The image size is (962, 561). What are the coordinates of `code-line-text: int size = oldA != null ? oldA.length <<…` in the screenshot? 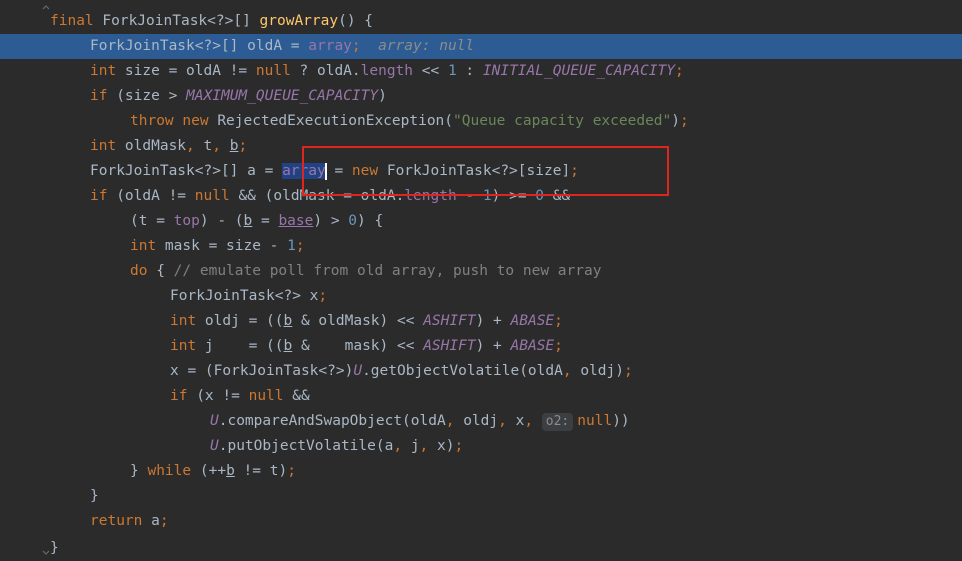 It's located at (387, 71).